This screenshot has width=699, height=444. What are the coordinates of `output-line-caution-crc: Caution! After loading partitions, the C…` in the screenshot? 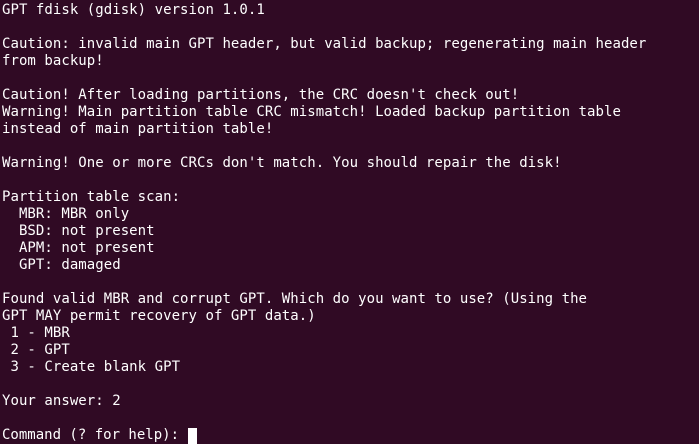 It's located at (261, 95).